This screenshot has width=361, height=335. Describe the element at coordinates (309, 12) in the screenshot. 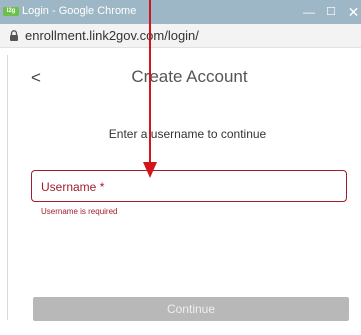

I see `minimize-button: —` at that location.